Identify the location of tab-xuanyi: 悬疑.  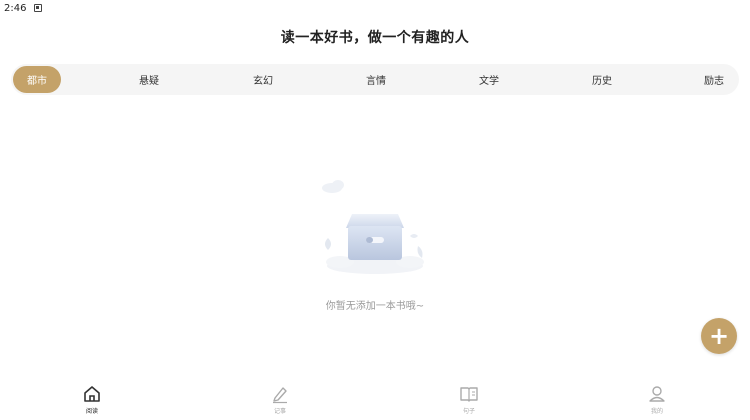
(149, 79).